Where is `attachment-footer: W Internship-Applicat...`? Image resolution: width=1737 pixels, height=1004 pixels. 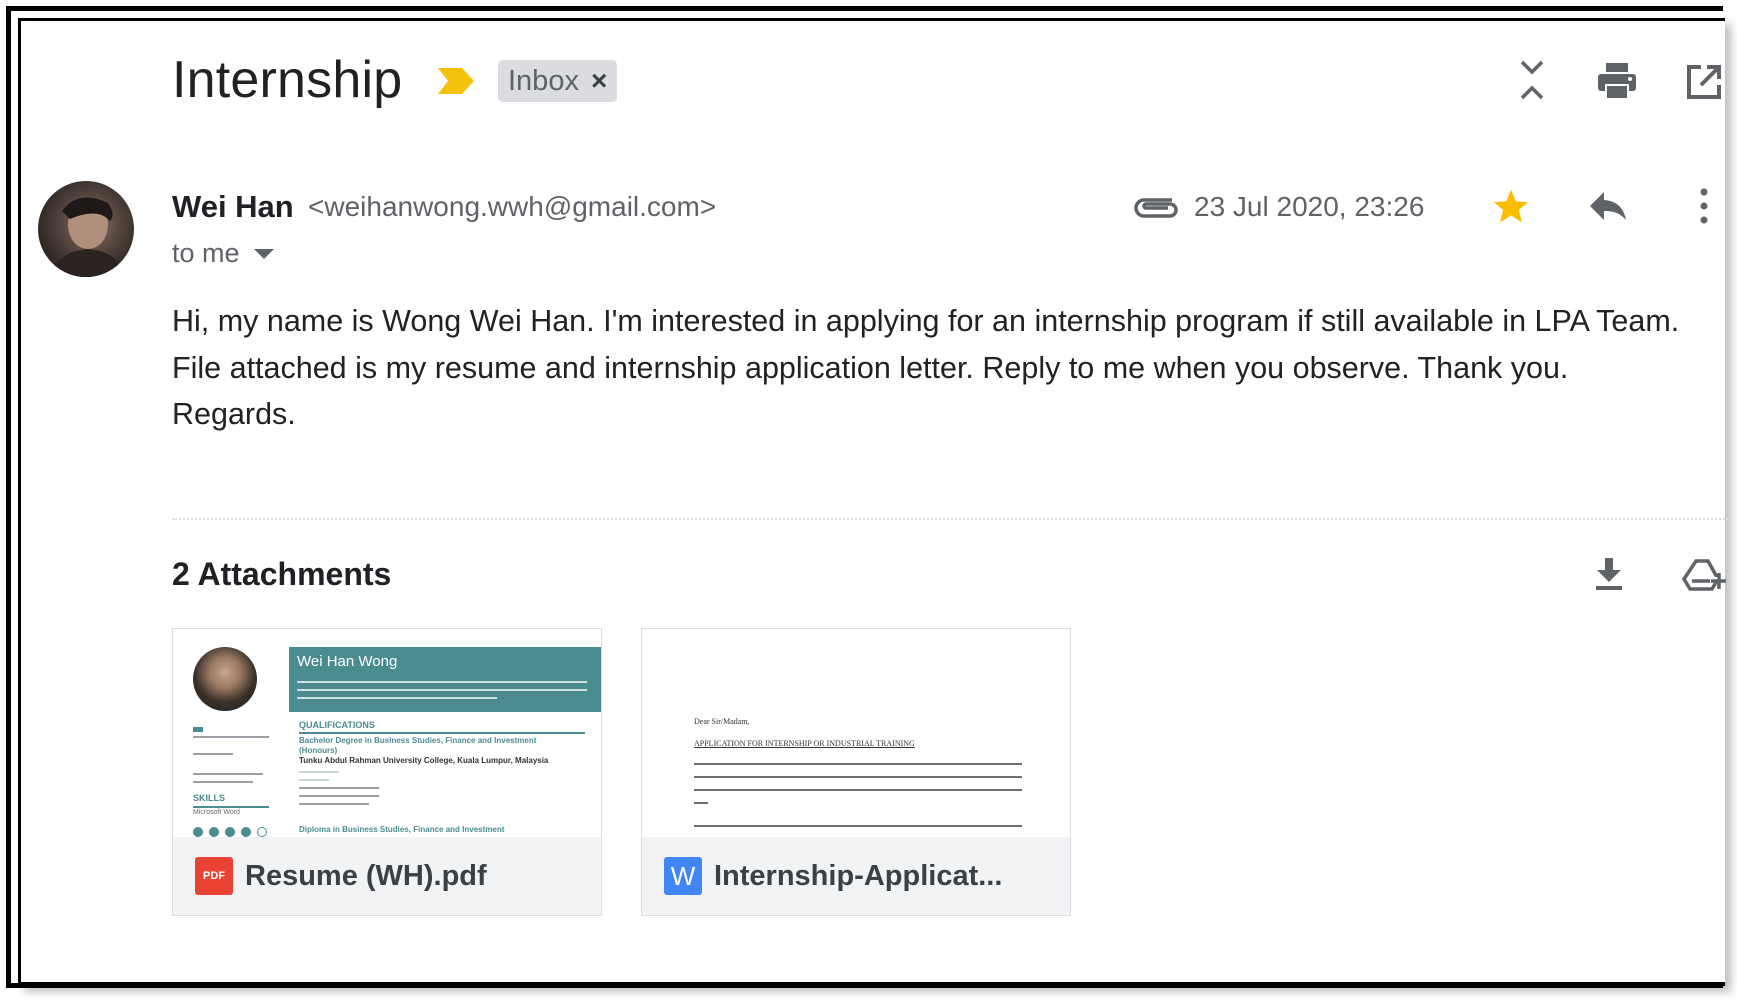
attachment-footer: W Internship-Applicat... is located at coordinates (856, 876).